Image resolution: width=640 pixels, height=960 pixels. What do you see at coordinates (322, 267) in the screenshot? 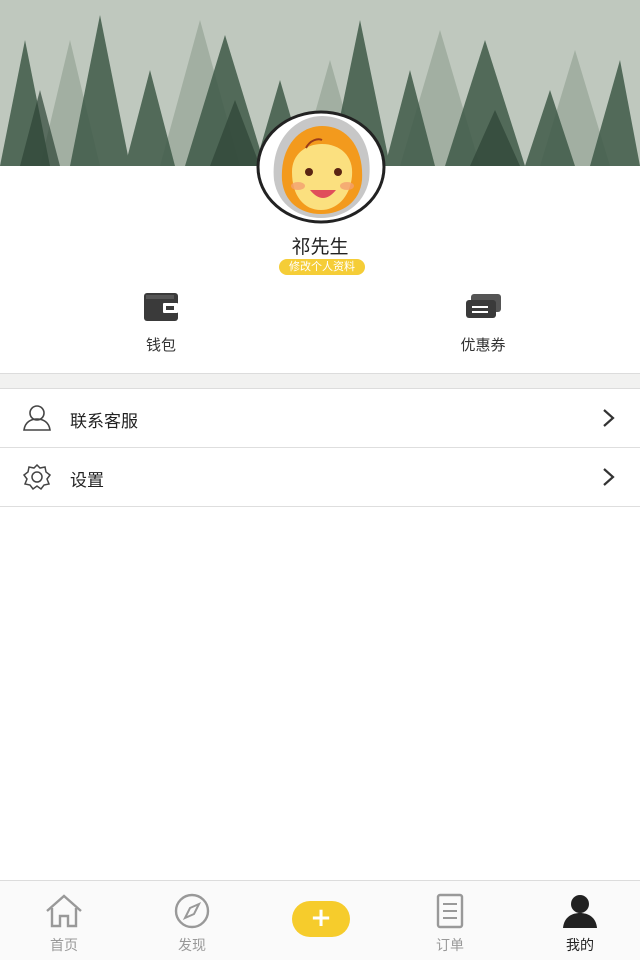
I see `edit-profile-badge: 修改个人资料` at bounding box center [322, 267].